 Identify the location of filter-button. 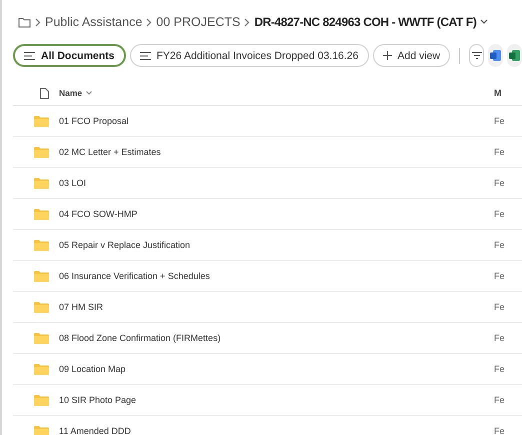
(476, 55).